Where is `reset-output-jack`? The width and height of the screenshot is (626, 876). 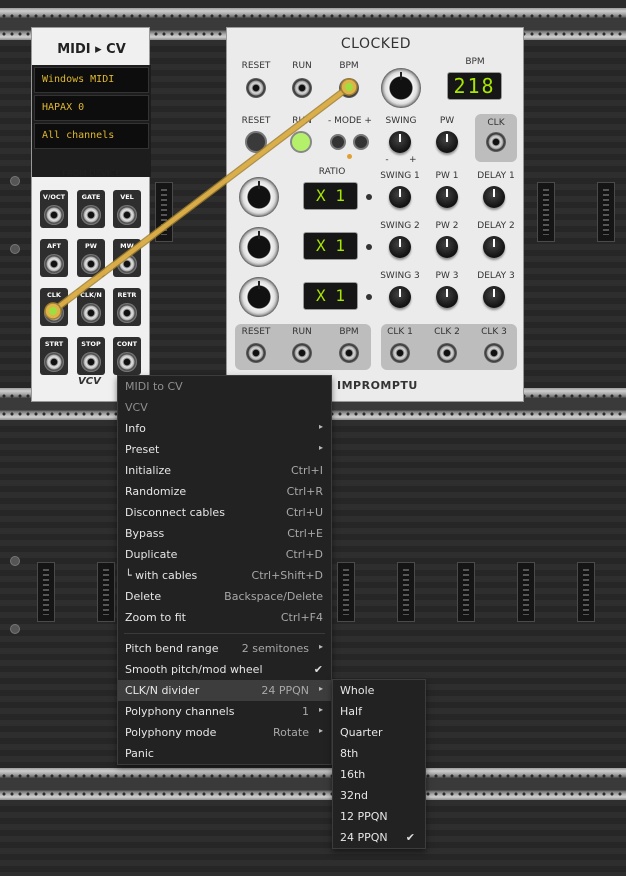
reset-output-jack is located at coordinates (256, 353).